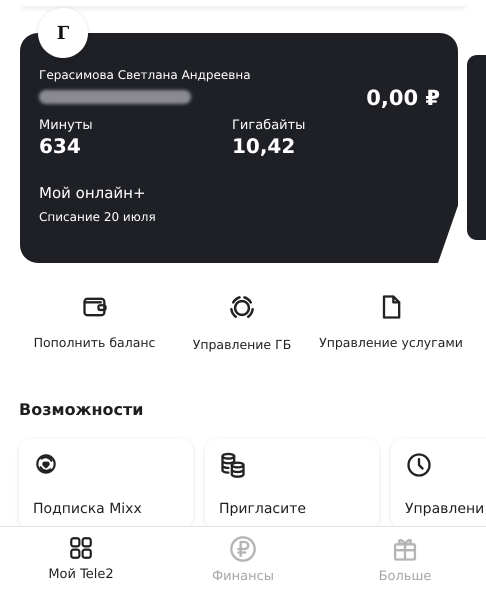 This screenshot has width=486, height=604. I want to click on stat-label: Минуты, so click(66, 125).